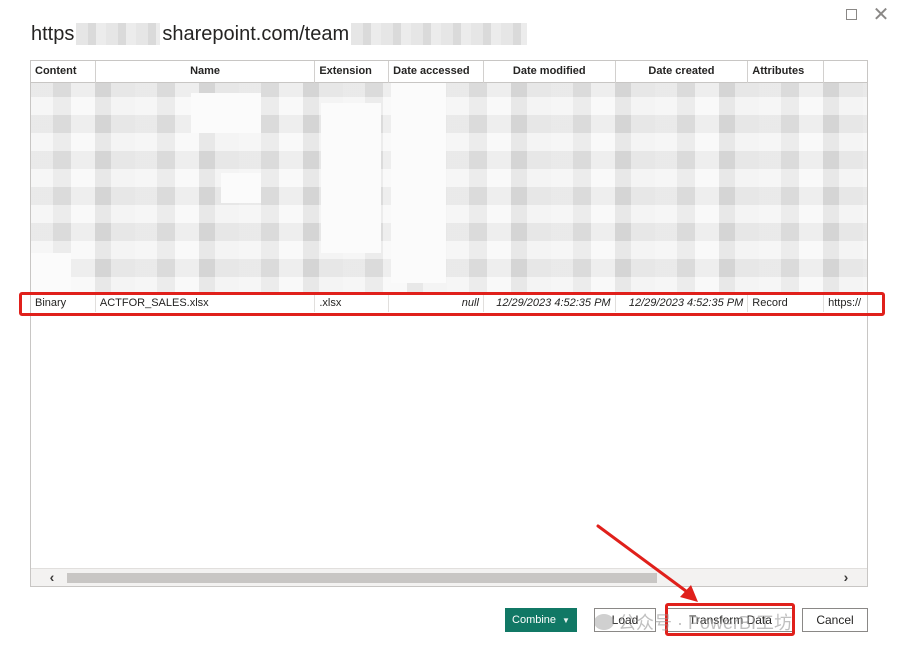 This screenshot has height=659, width=898. What do you see at coordinates (846, 577) in the screenshot?
I see `chevron-right-icon: ›` at bounding box center [846, 577].